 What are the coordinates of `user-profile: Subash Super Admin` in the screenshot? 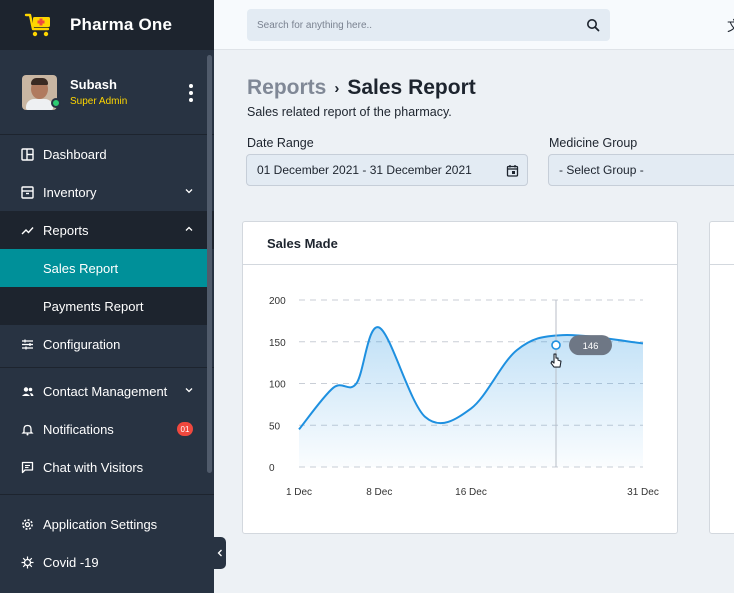 It's located at (107, 92).